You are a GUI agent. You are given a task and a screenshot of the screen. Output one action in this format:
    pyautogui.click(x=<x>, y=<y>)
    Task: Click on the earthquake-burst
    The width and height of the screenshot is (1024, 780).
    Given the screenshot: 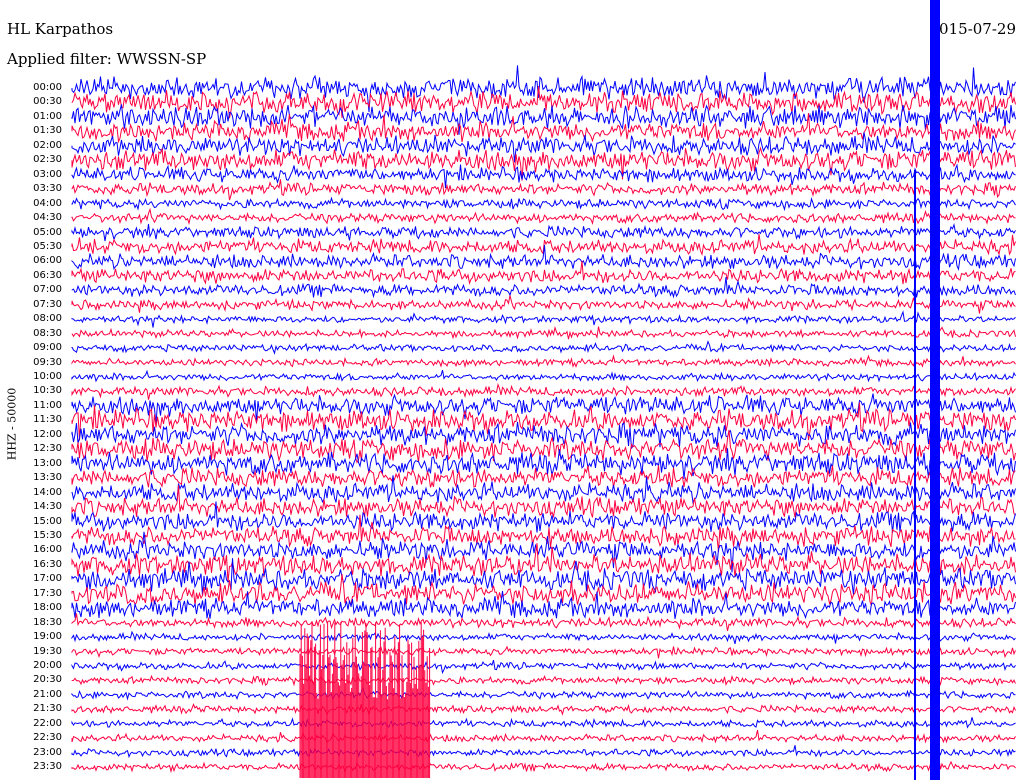 What is the action you would take?
    pyautogui.click(x=365, y=699)
    